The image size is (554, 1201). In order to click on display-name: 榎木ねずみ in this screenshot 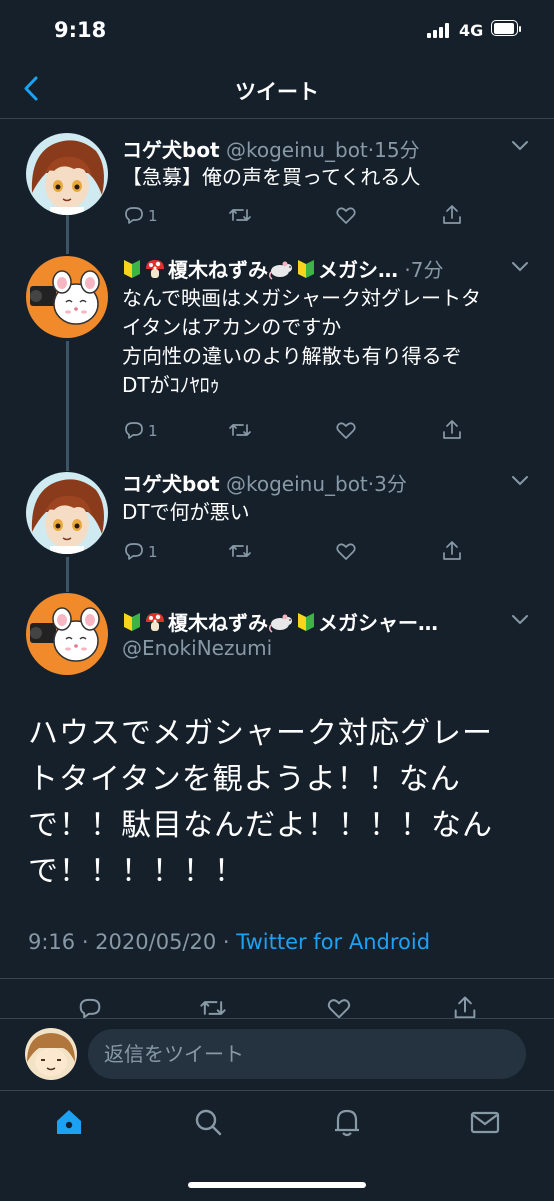, I will do `click(218, 270)`.